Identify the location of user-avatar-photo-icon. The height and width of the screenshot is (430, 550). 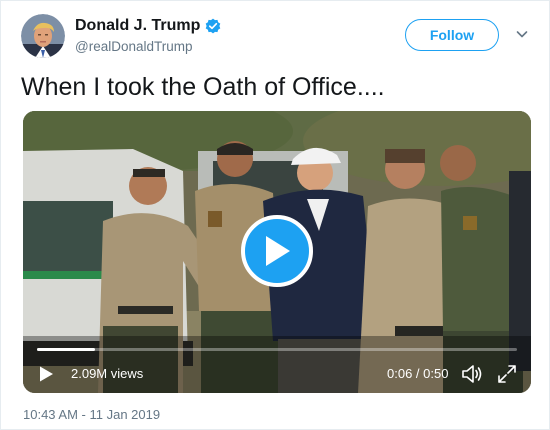
(43, 36).